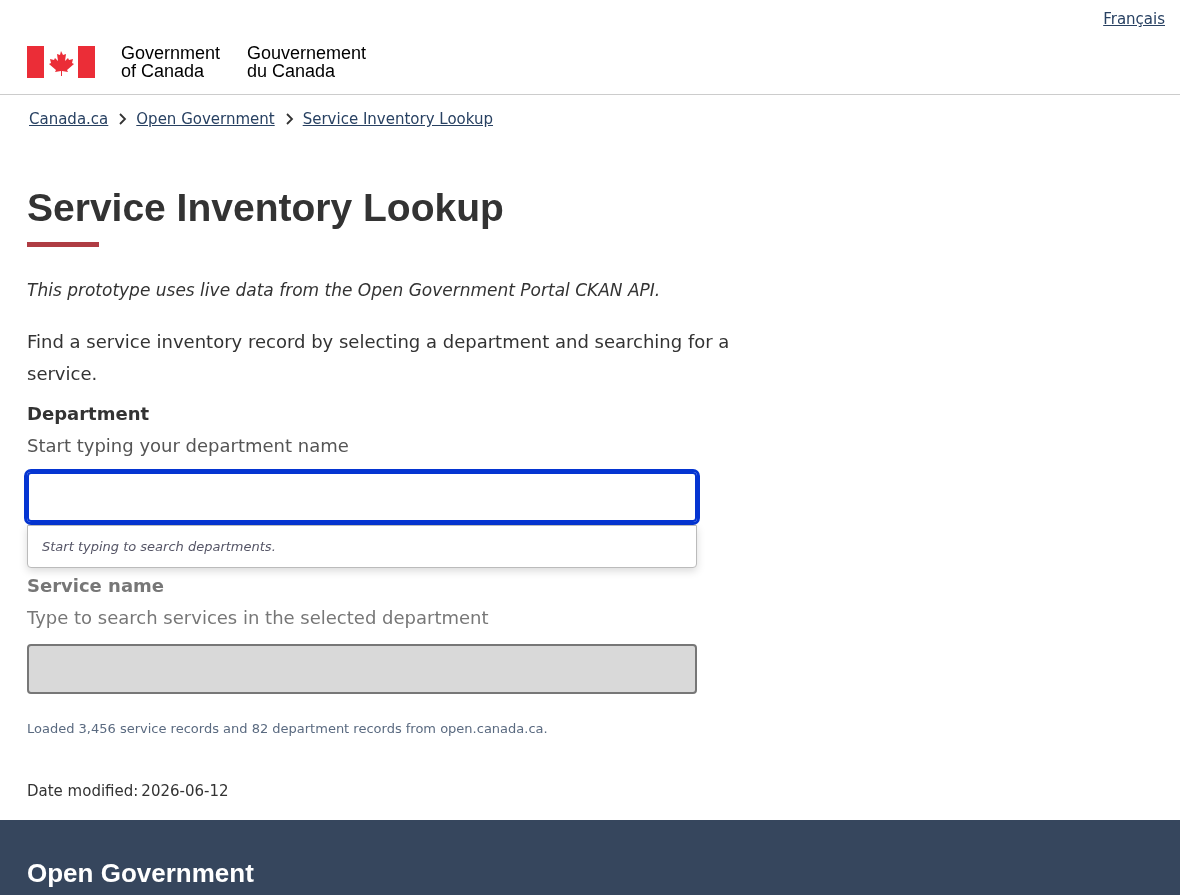  I want to click on footer-title: Open Government, so click(141, 873).